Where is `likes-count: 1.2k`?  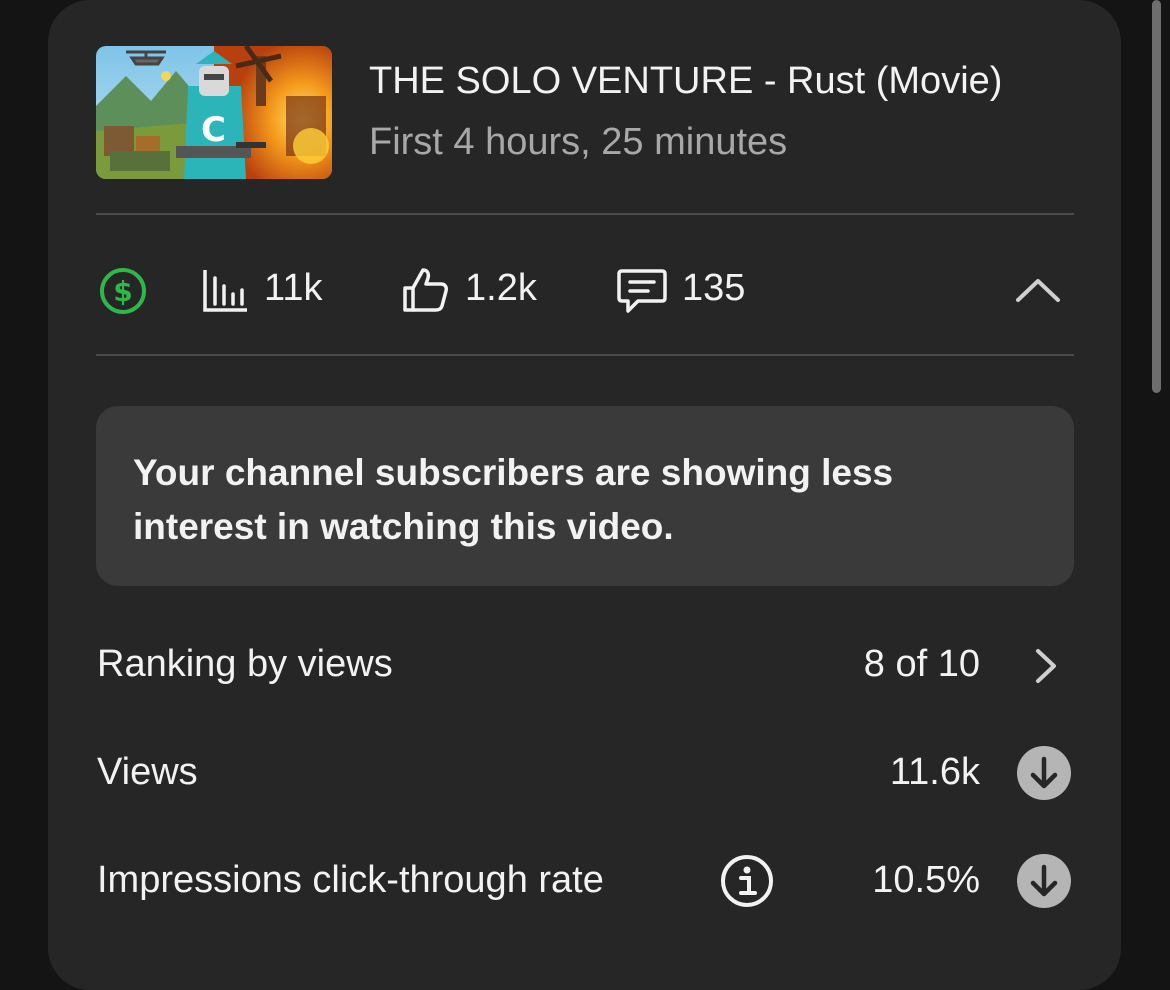
likes-count: 1.2k is located at coordinates (501, 288).